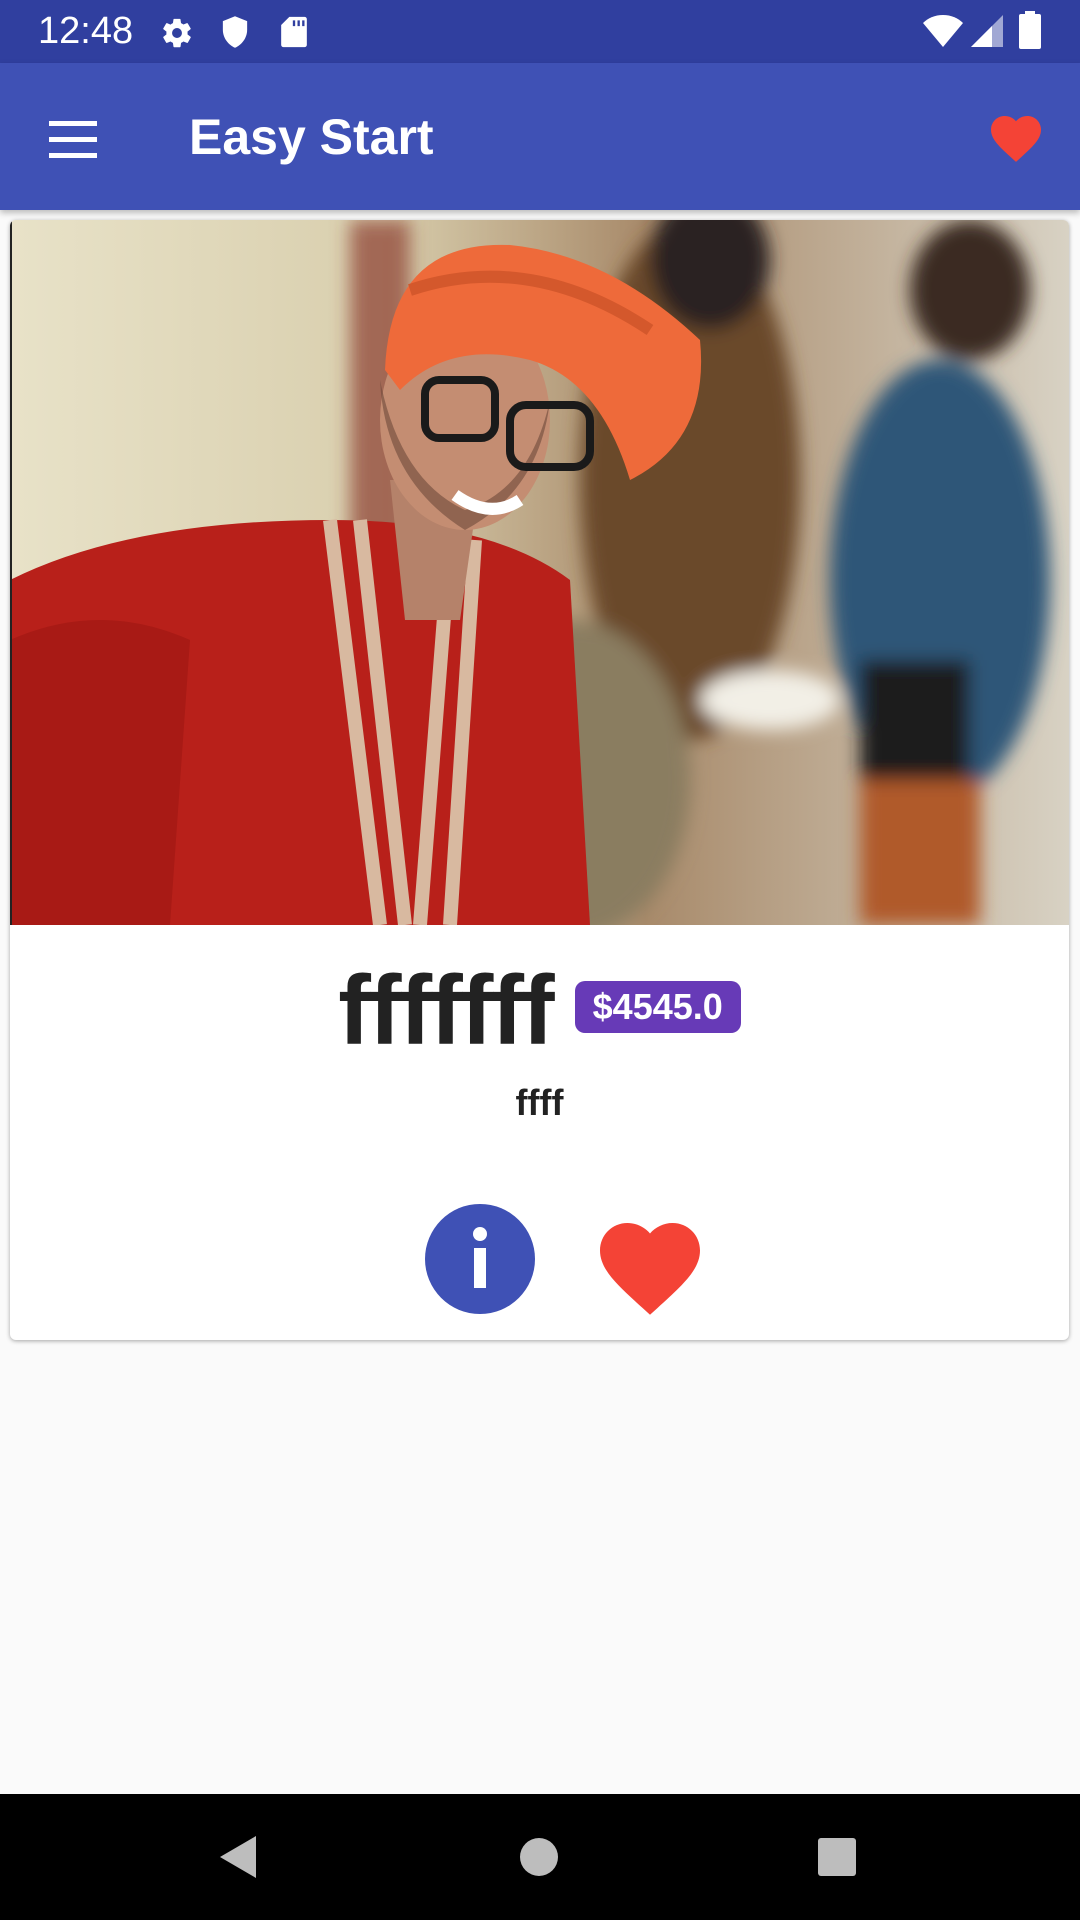 This screenshot has height=1920, width=1080. Describe the element at coordinates (294, 32) in the screenshot. I see `sd-card-icon` at that location.